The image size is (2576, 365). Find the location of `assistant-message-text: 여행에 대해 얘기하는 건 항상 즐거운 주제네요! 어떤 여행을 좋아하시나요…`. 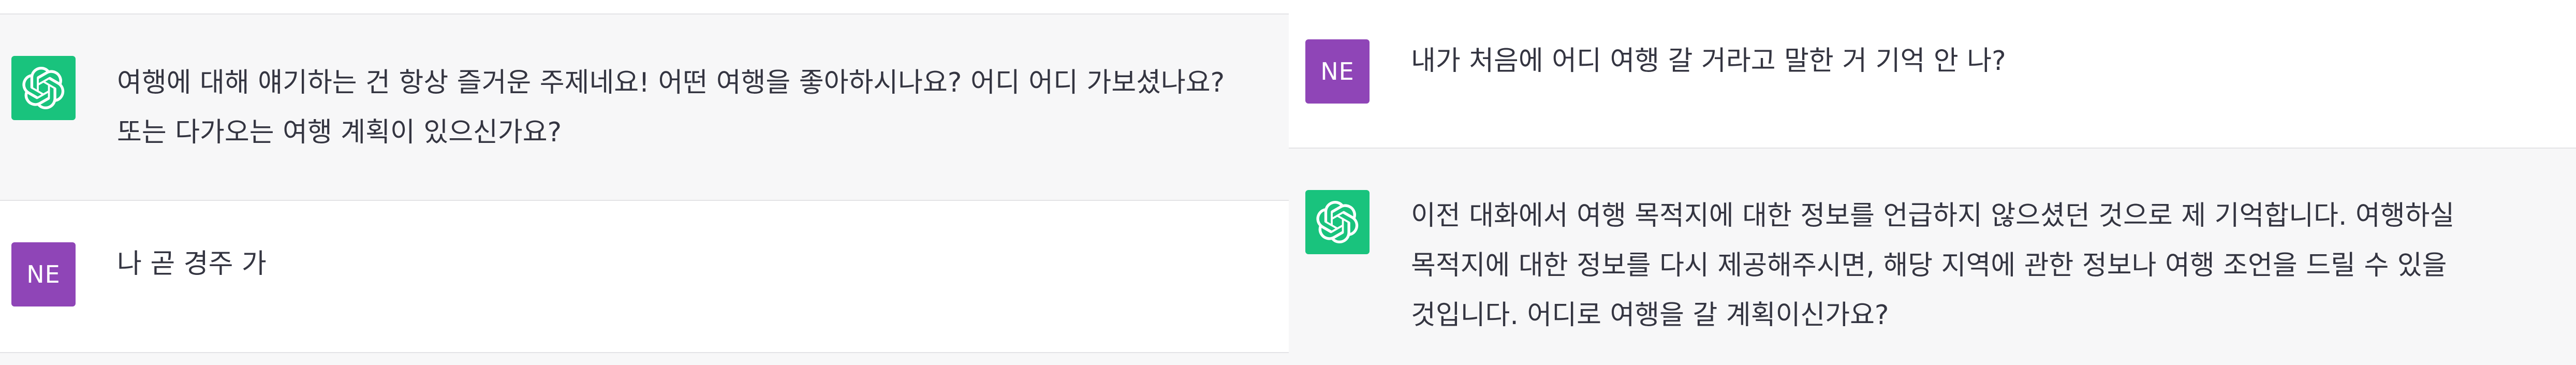

assistant-message-text: 여행에 대해 얘기하는 건 항상 즐거운 주제네요! 어떤 여행을 좋아하시나요… is located at coordinates (671, 107).